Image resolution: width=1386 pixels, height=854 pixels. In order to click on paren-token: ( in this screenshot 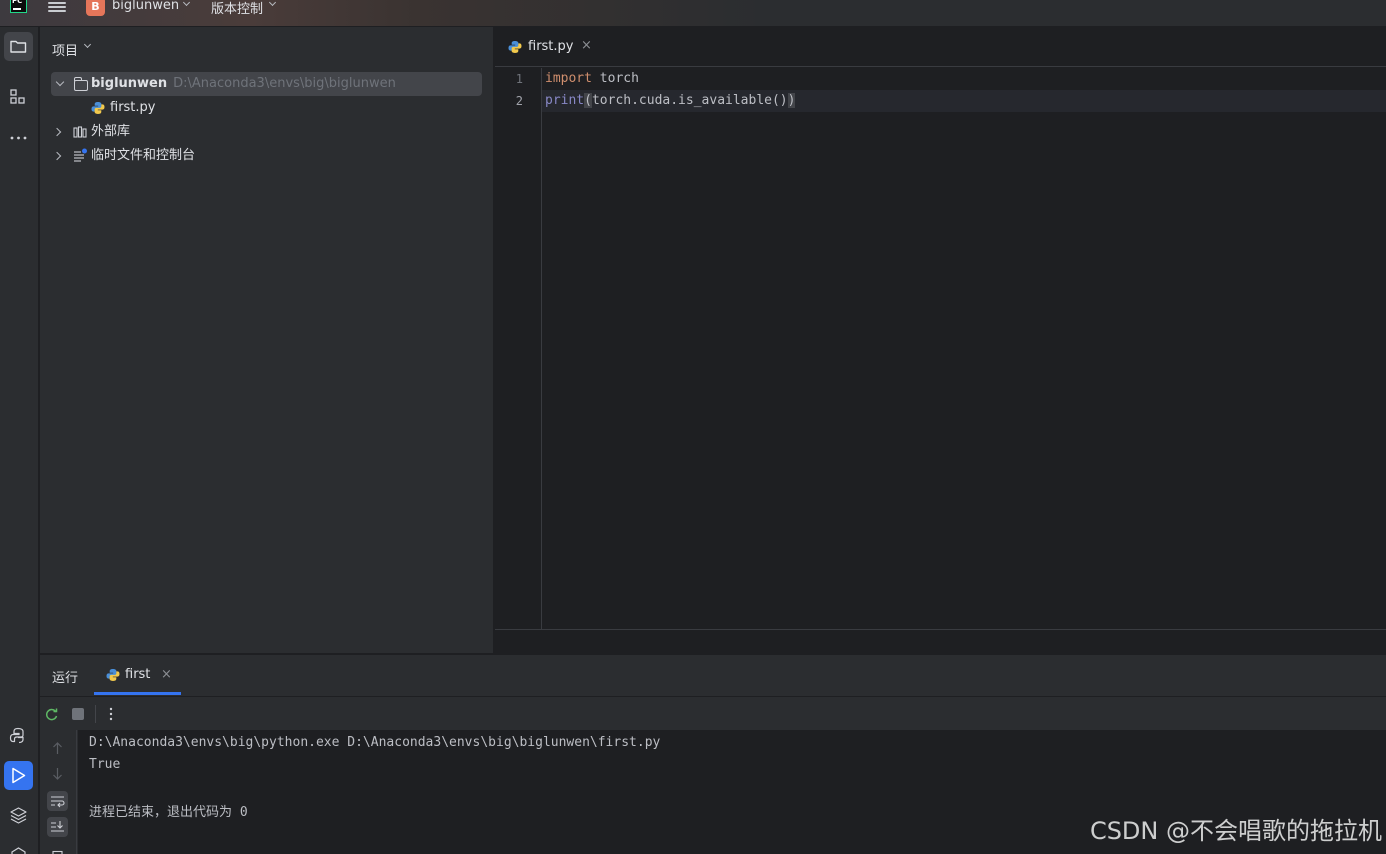, I will do `click(588, 100)`.